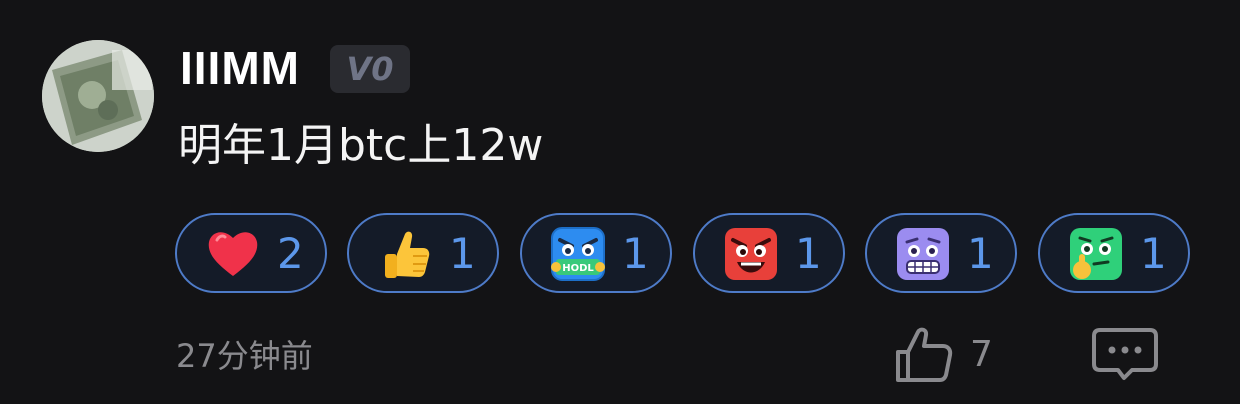 The height and width of the screenshot is (404, 1240). I want to click on reaction-pill-heart: 2, so click(251, 253).